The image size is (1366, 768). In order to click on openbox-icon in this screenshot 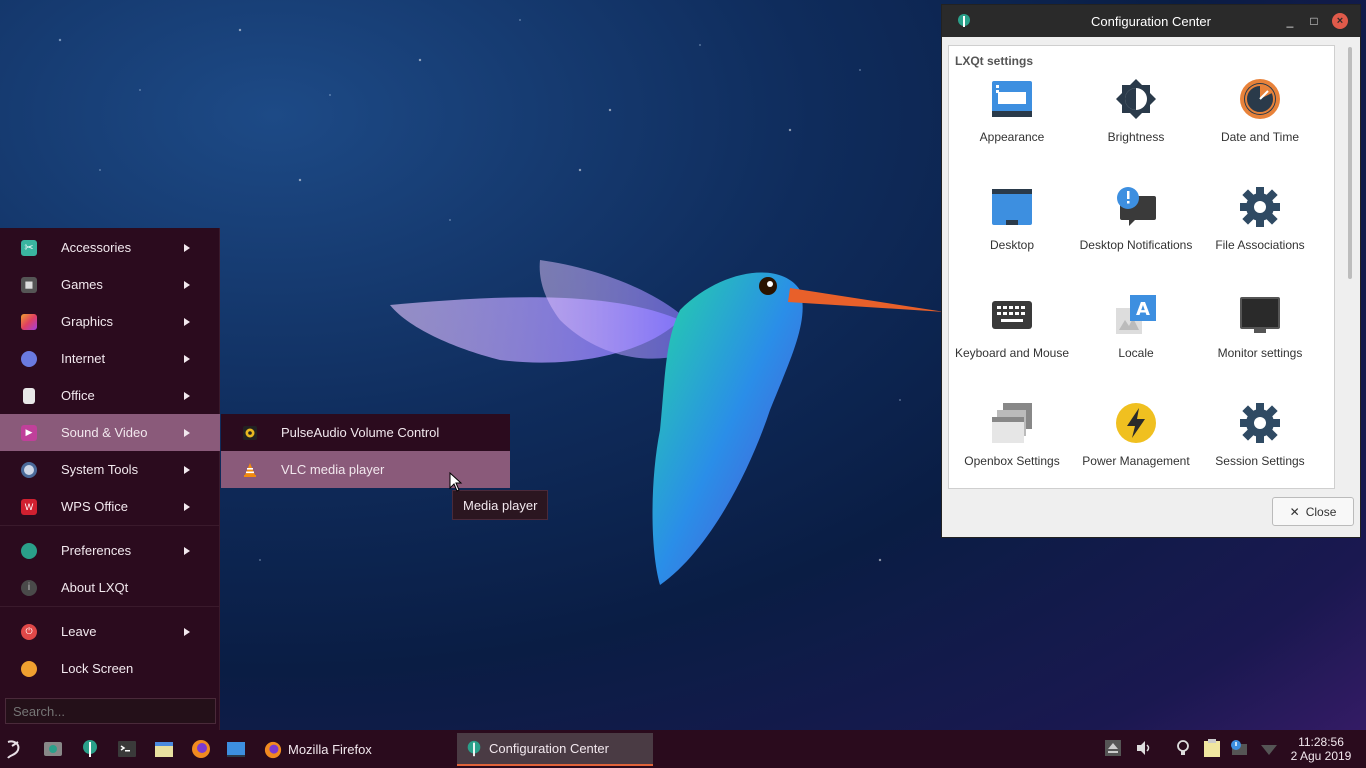, I will do `click(1012, 423)`.